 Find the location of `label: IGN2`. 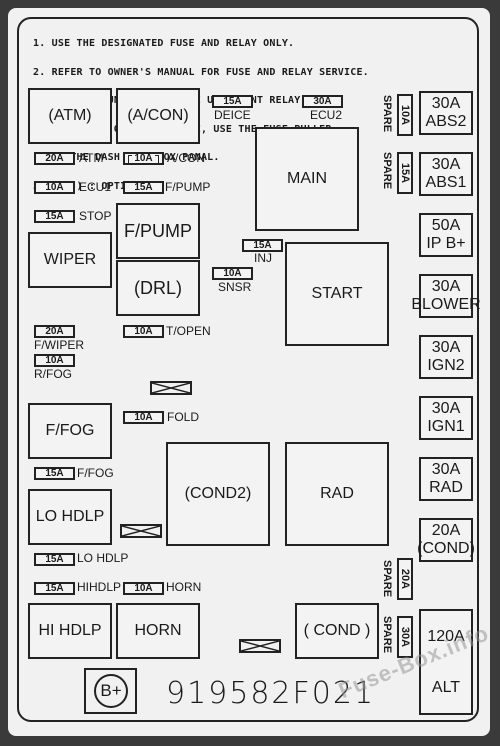

label: IGN2 is located at coordinates (446, 365).